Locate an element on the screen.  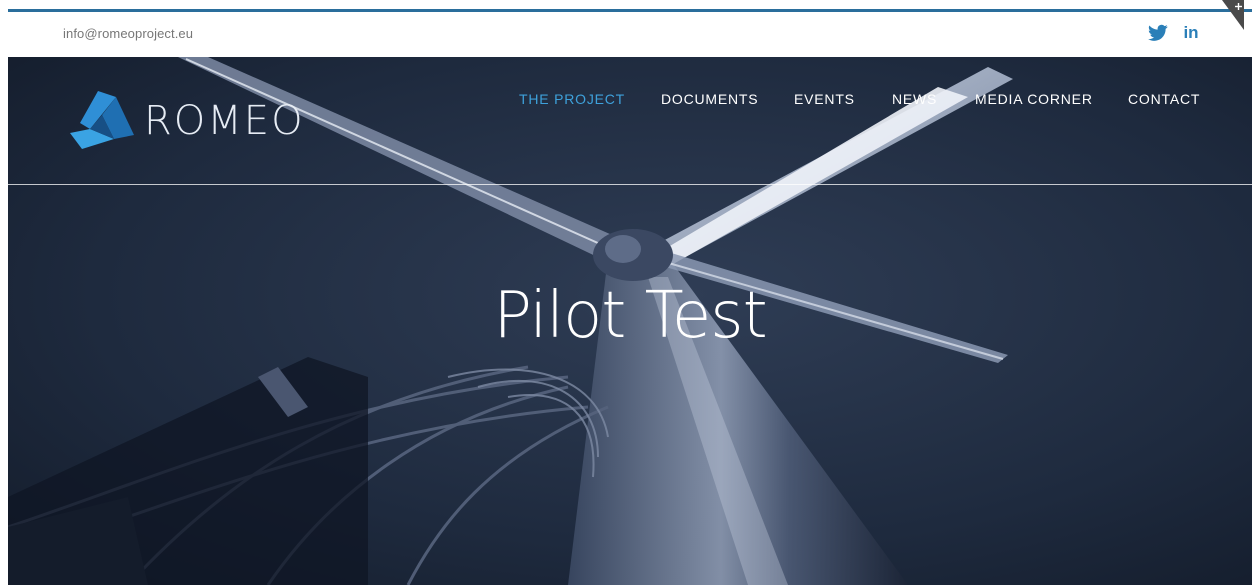
nav-item-events: EVENTS is located at coordinates (824, 99).